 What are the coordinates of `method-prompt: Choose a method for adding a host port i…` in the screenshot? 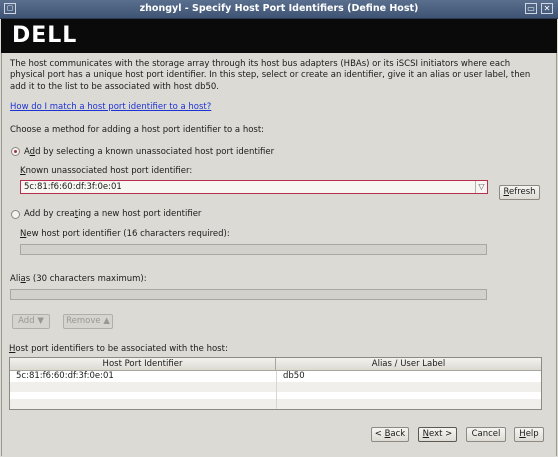 It's located at (137, 130).